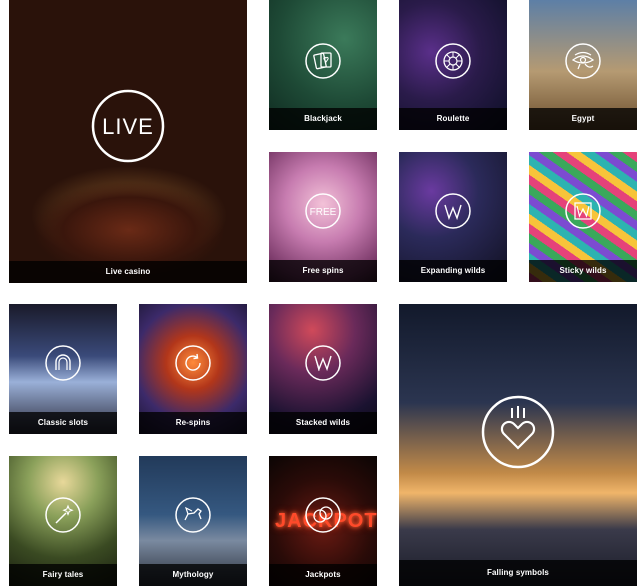  What do you see at coordinates (518, 573) in the screenshot?
I see `tile-label: Falling symbols` at bounding box center [518, 573].